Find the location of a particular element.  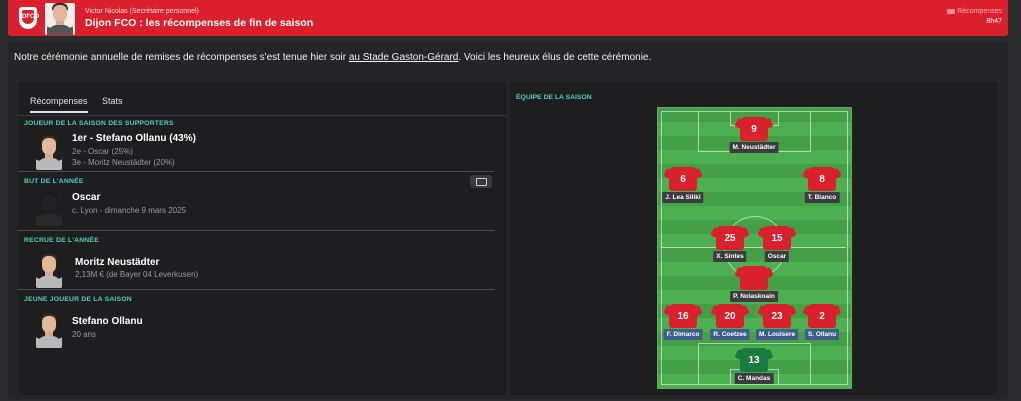

award-detail: c. Lyon - dimanche 9 mars 2025 is located at coordinates (129, 210).